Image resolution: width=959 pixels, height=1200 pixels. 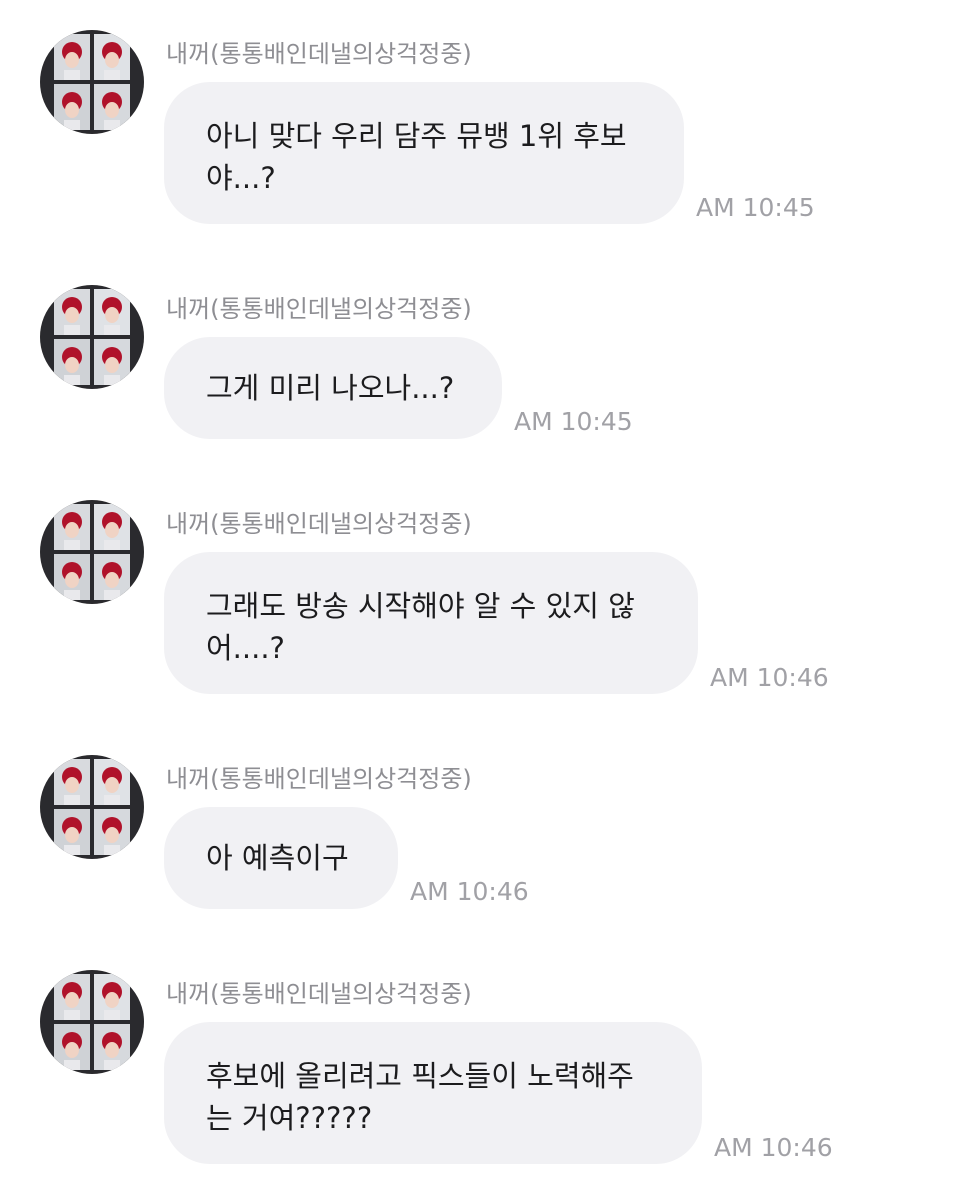 What do you see at coordinates (431, 623) in the screenshot?
I see `message-bubble: 그래도 방송 시작해야 알 수 있지 않 어....?` at bounding box center [431, 623].